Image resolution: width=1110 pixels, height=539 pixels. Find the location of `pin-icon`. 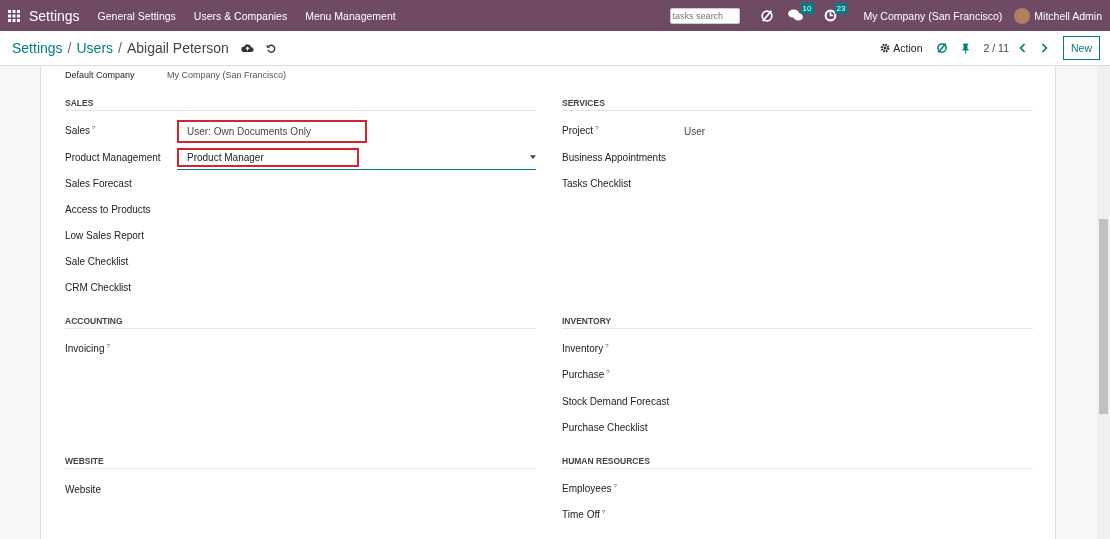

pin-icon is located at coordinates (966, 48).